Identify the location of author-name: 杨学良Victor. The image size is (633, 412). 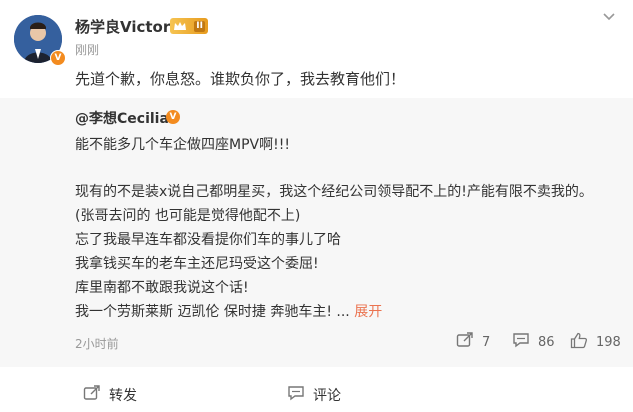
(122, 26).